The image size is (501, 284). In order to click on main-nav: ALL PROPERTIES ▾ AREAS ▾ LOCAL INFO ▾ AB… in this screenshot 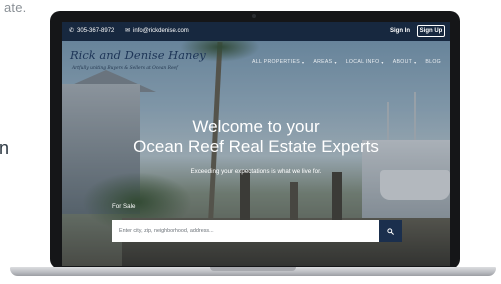, I will do `click(346, 62)`.